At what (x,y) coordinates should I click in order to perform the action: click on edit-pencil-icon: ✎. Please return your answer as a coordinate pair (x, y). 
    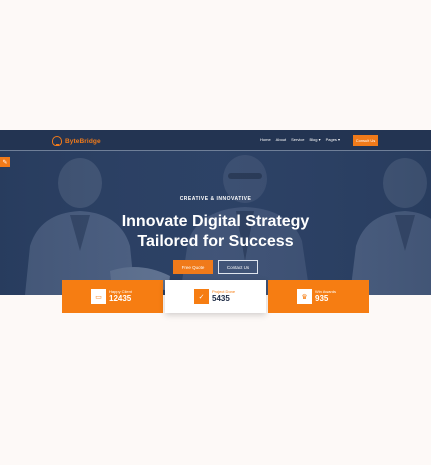
    Looking at the image, I should click on (5, 162).